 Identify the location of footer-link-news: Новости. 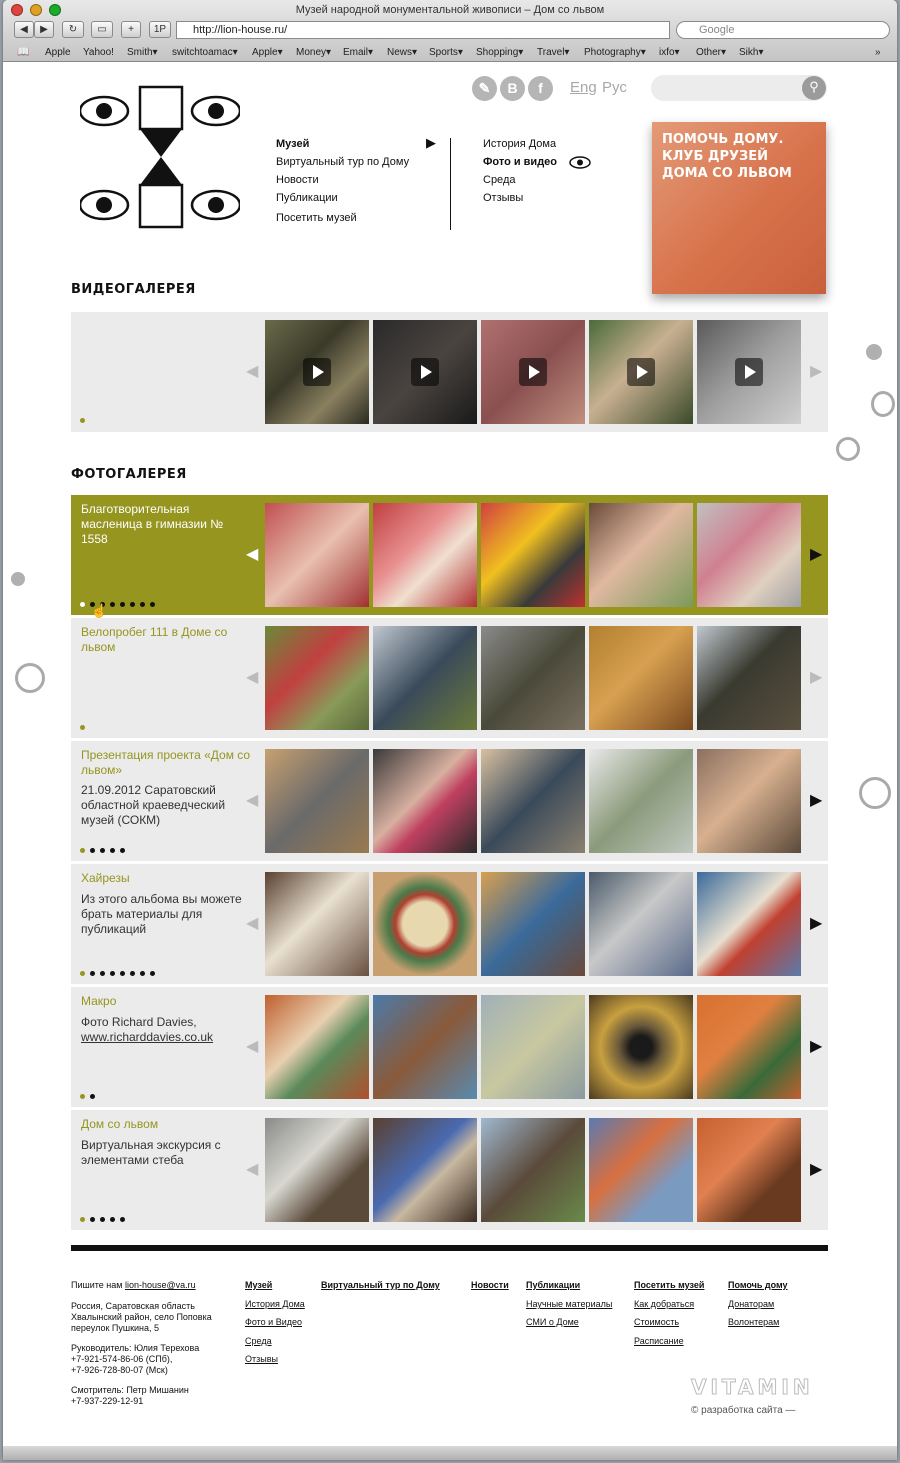
(490, 1285).